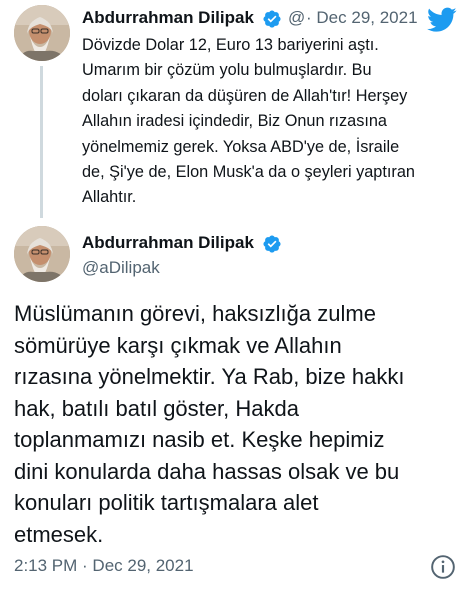 This screenshot has width=471, height=598. Describe the element at coordinates (442, 19) in the screenshot. I see `twitter-bird-icon` at that location.